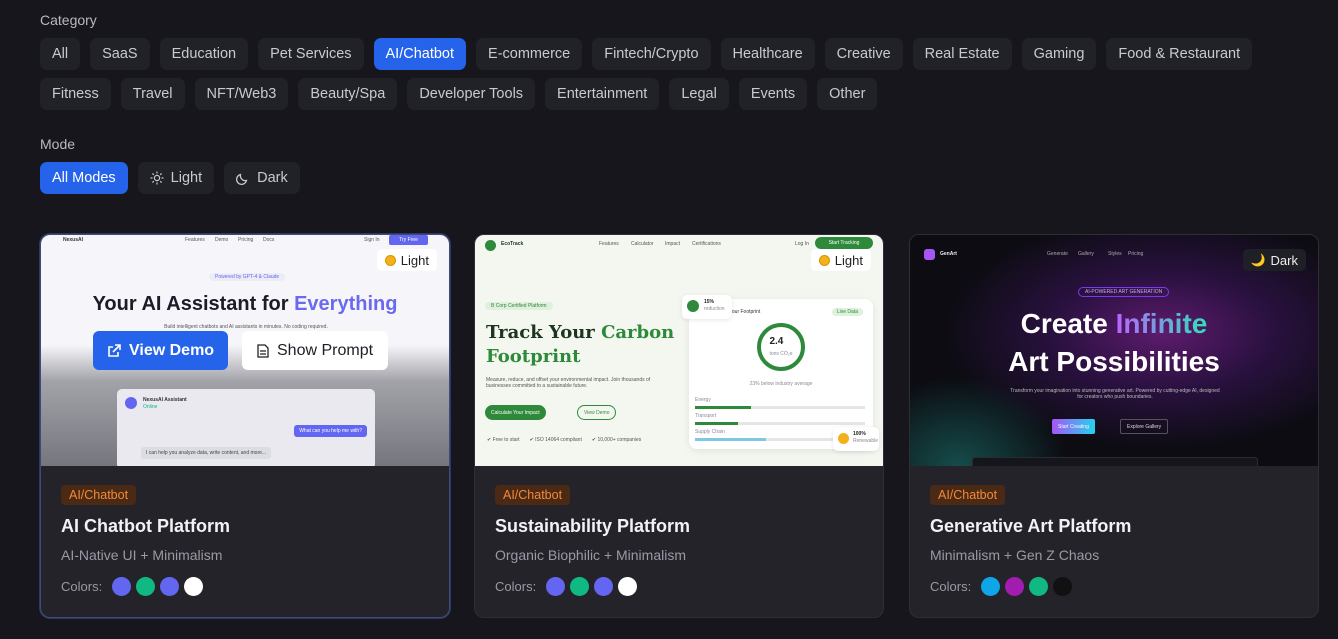  I want to click on mode-chip-light: Light, so click(176, 178).